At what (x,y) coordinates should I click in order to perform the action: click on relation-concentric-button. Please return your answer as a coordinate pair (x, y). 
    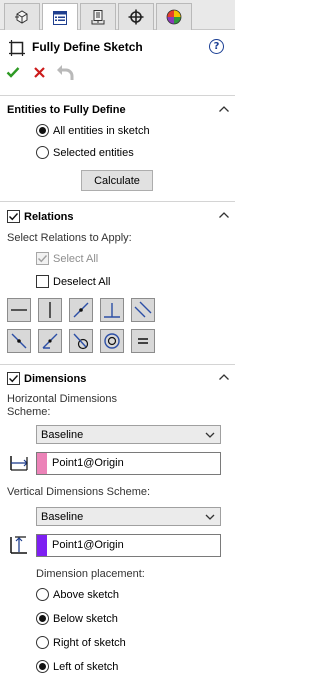
    Looking at the image, I should click on (112, 341).